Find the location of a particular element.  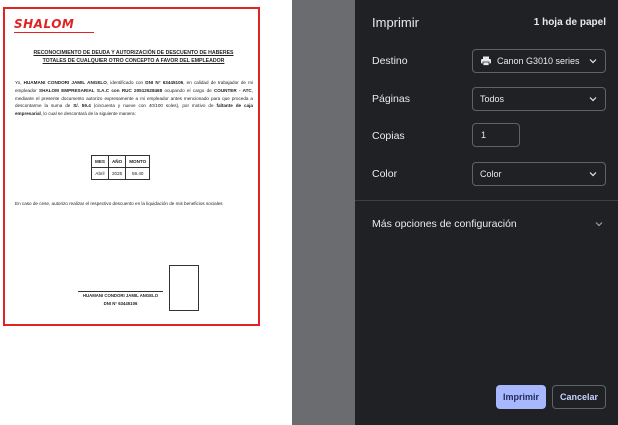

table-header-cell: MONTO is located at coordinates (138, 161).